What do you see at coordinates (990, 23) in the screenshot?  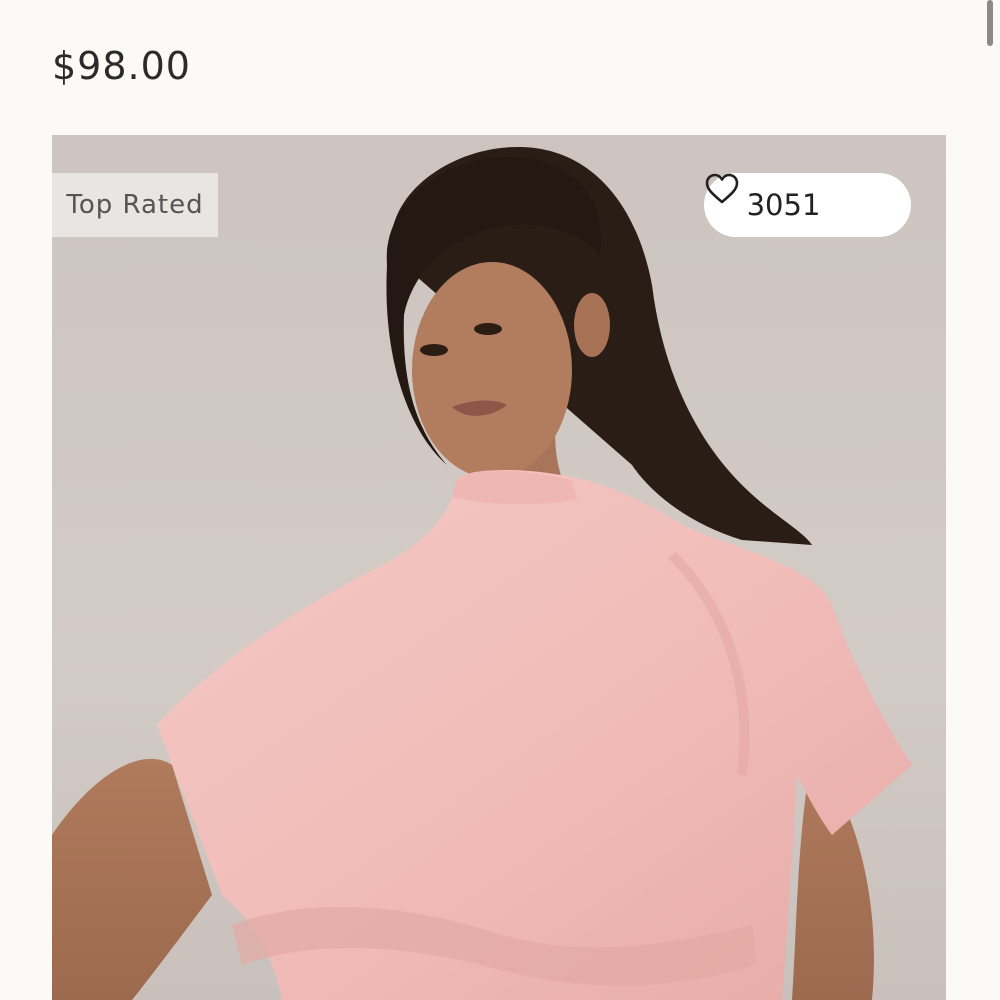 I see `scrollbar-thumb` at bounding box center [990, 23].